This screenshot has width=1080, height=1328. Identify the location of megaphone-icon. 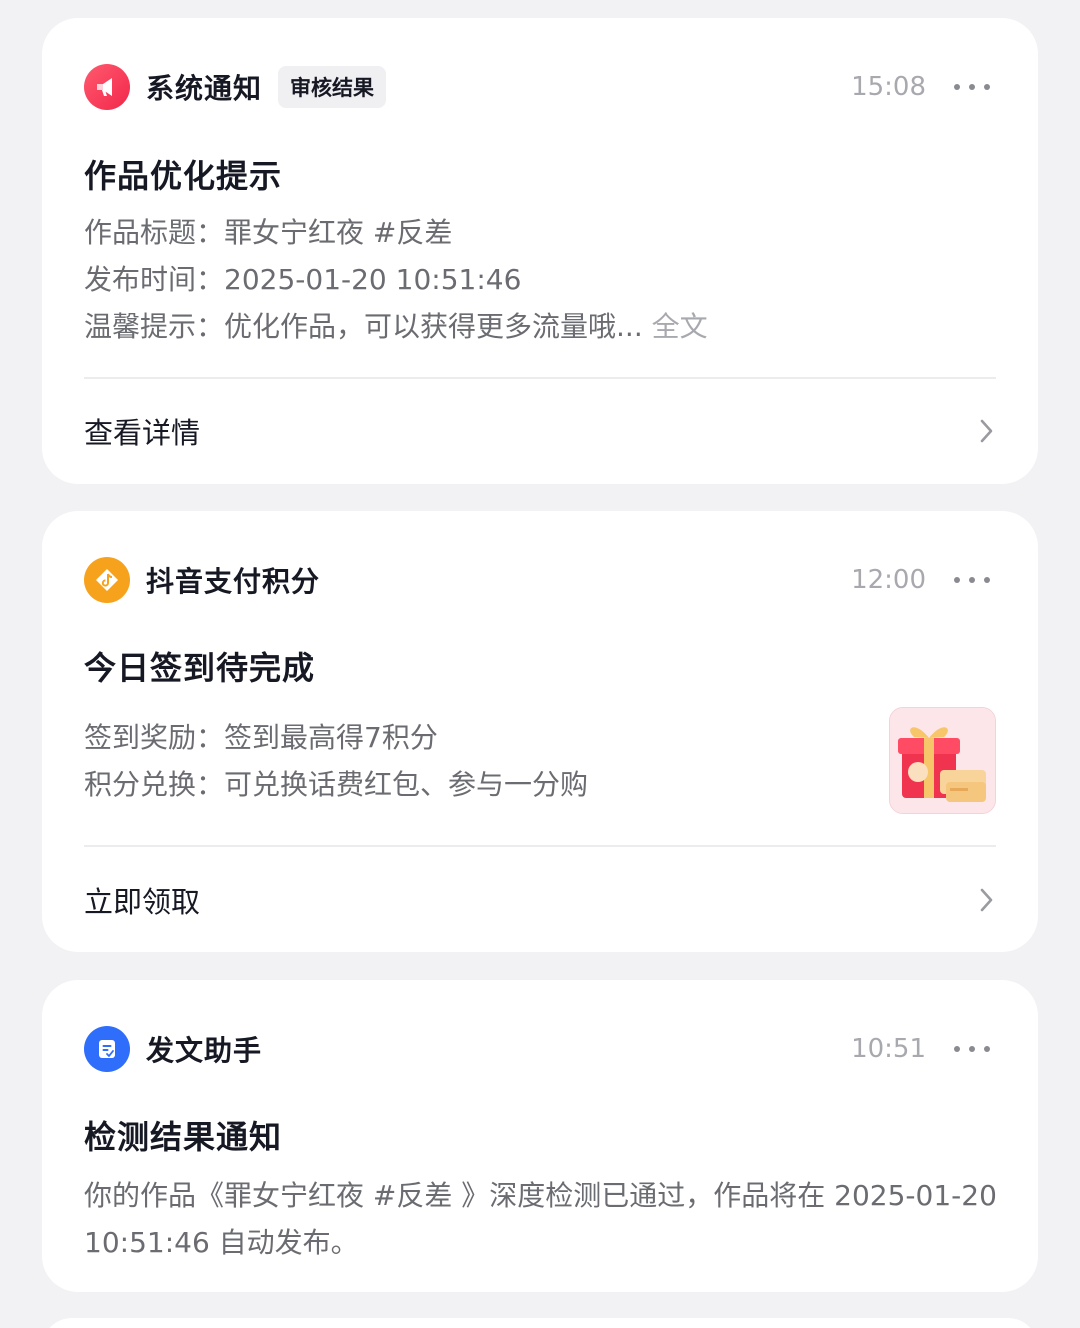
(107, 87).